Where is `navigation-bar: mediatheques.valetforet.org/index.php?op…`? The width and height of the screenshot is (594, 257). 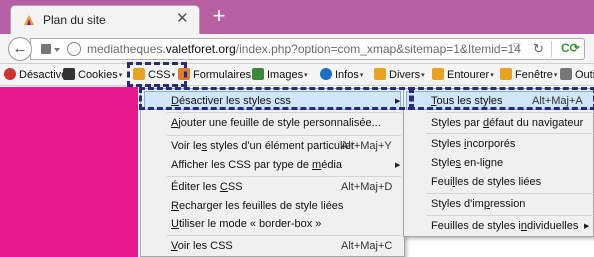 navigation-bar: mediatheques.valetforet.org/index.php?op… is located at coordinates (297, 49).